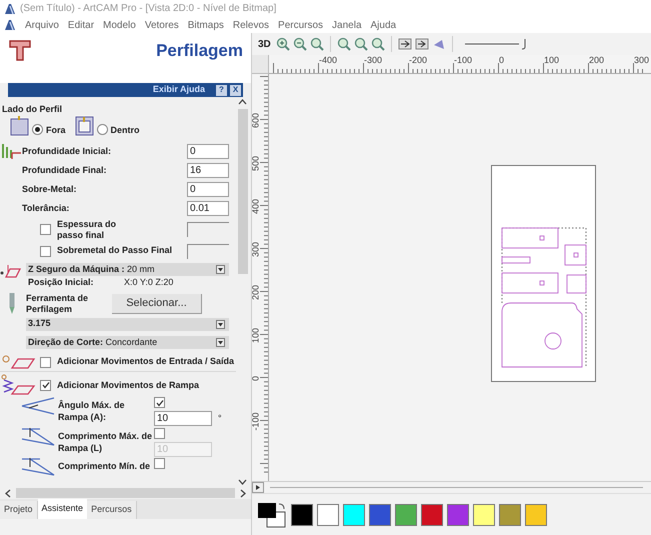 The height and width of the screenshot is (535, 651). I want to click on field-label: Tolerância:, so click(46, 209).